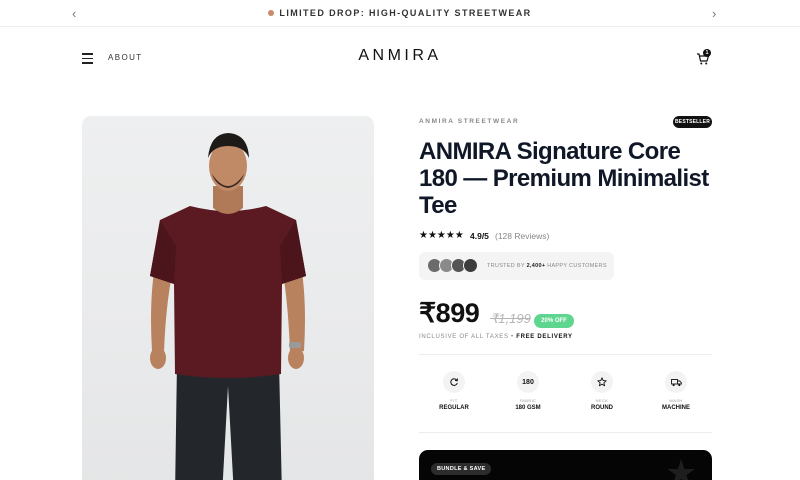 The image size is (800, 480). What do you see at coordinates (565, 465) in the screenshot?
I see `bundle-save-card: BUNDLE & SAVE ★` at bounding box center [565, 465].